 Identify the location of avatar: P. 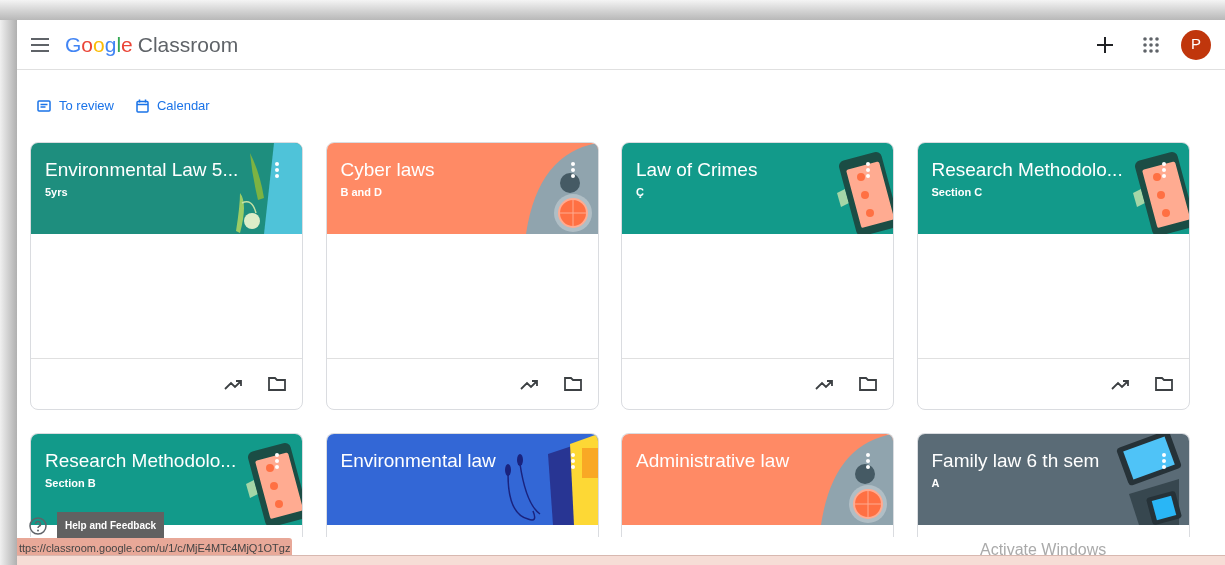
(1196, 44).